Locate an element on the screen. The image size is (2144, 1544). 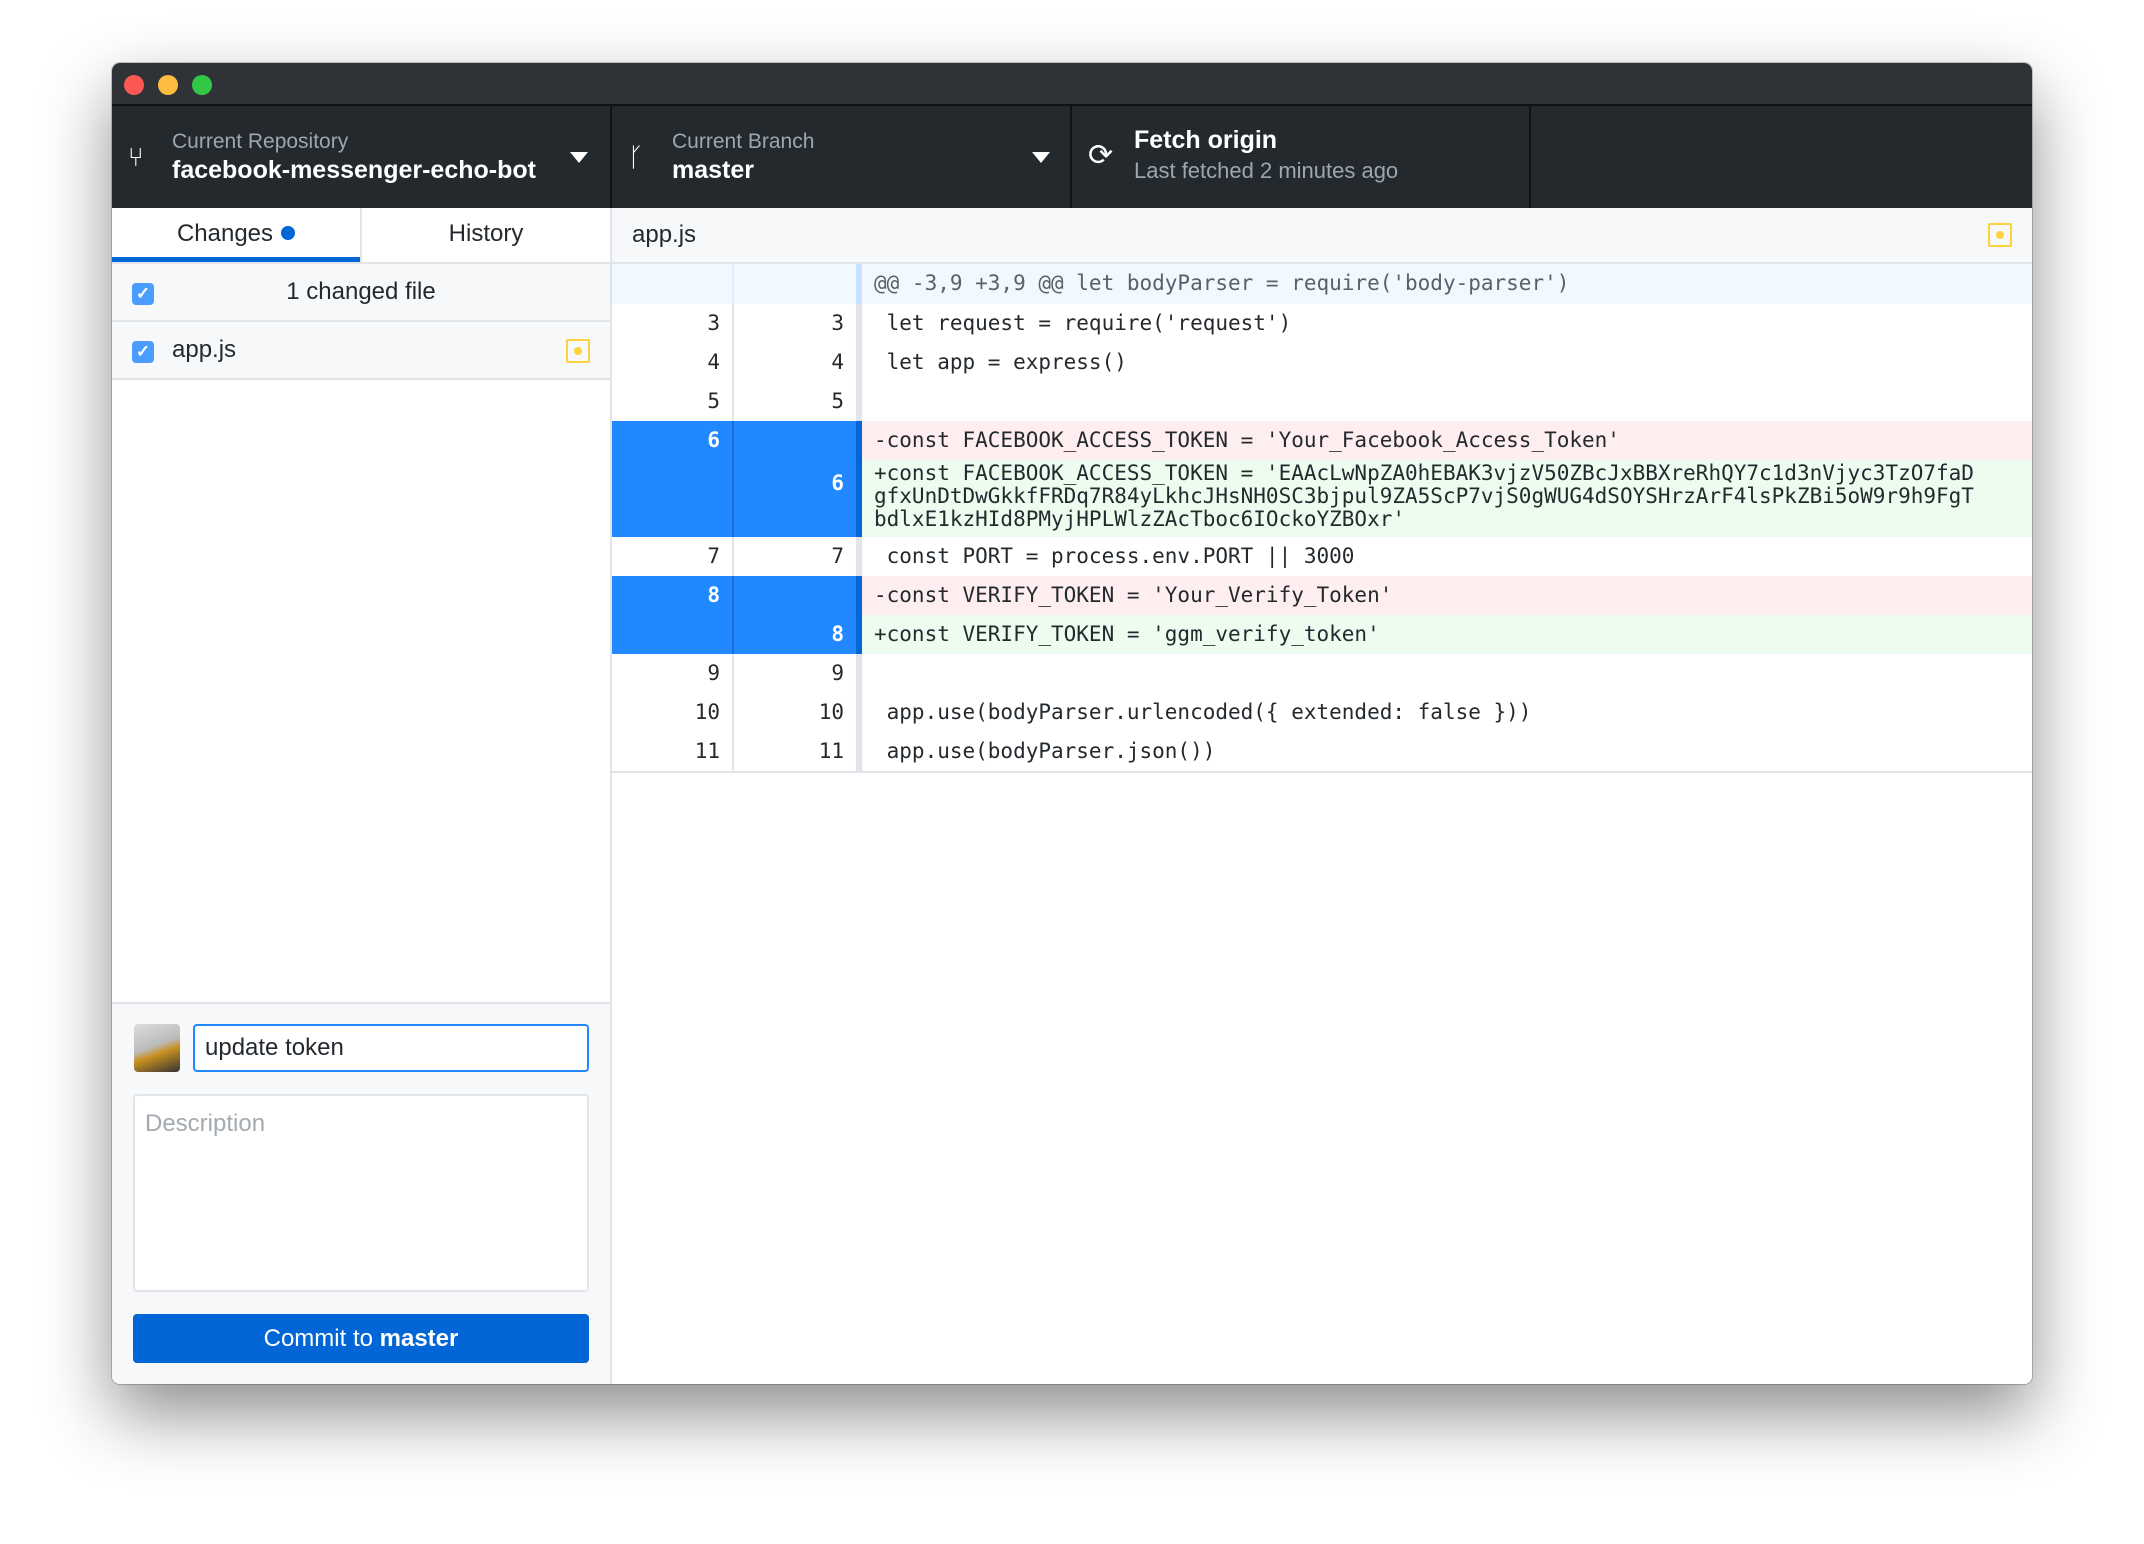
diff-line: 77 const PORT = process.env.PORT || 3000 is located at coordinates (1322, 556).